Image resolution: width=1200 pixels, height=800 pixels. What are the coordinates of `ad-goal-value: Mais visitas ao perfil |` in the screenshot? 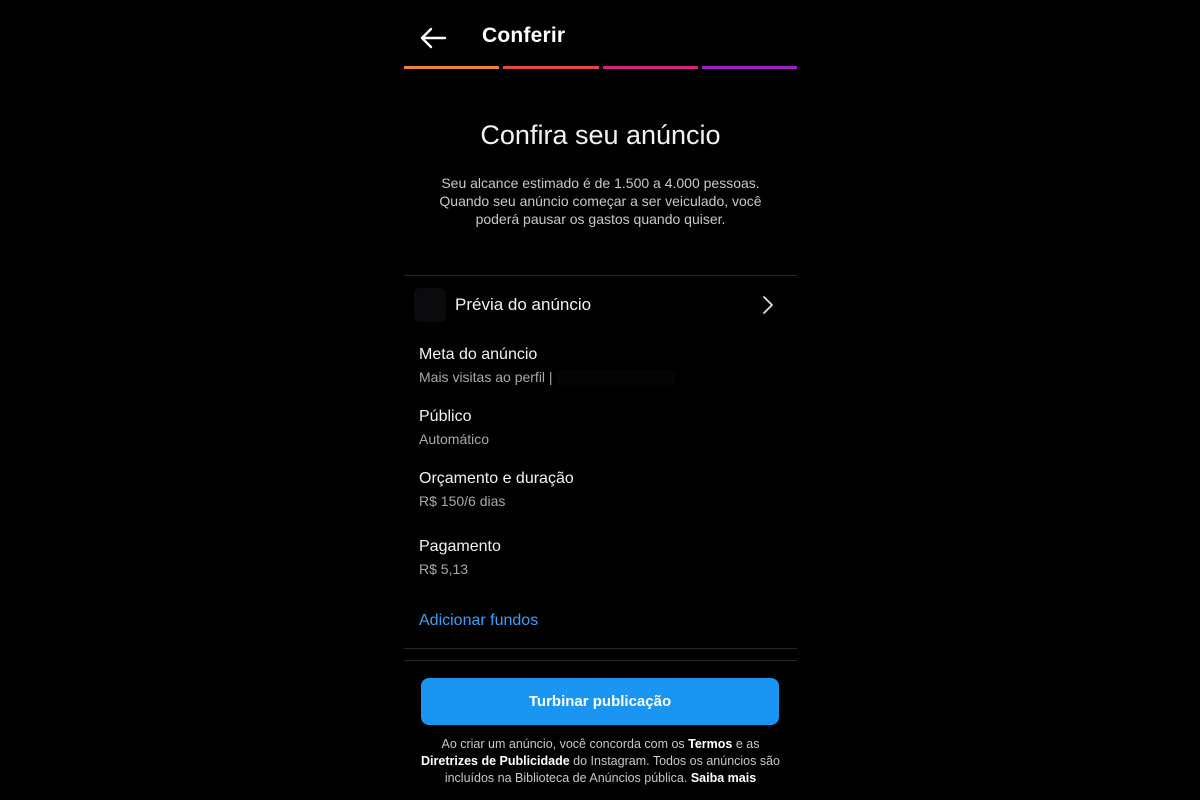 It's located at (599, 377).